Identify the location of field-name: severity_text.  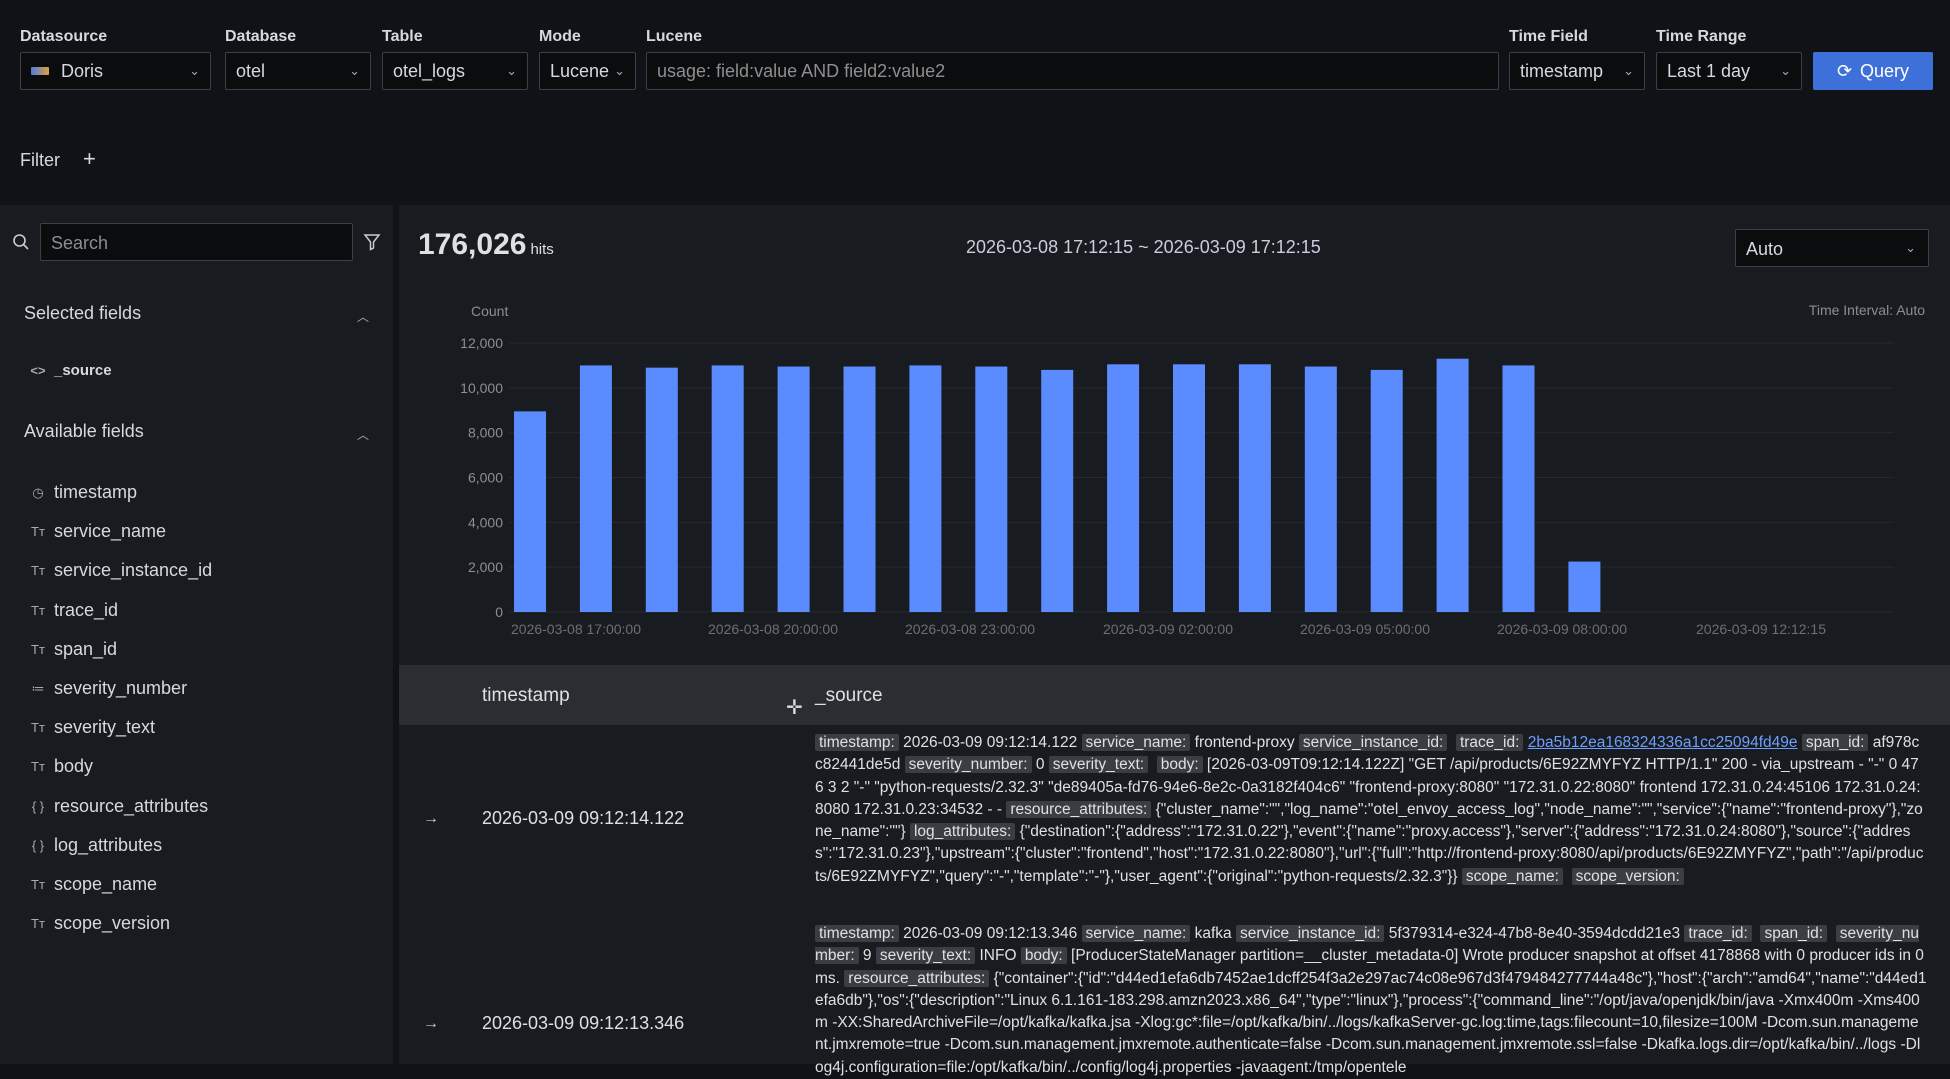
(105, 727).